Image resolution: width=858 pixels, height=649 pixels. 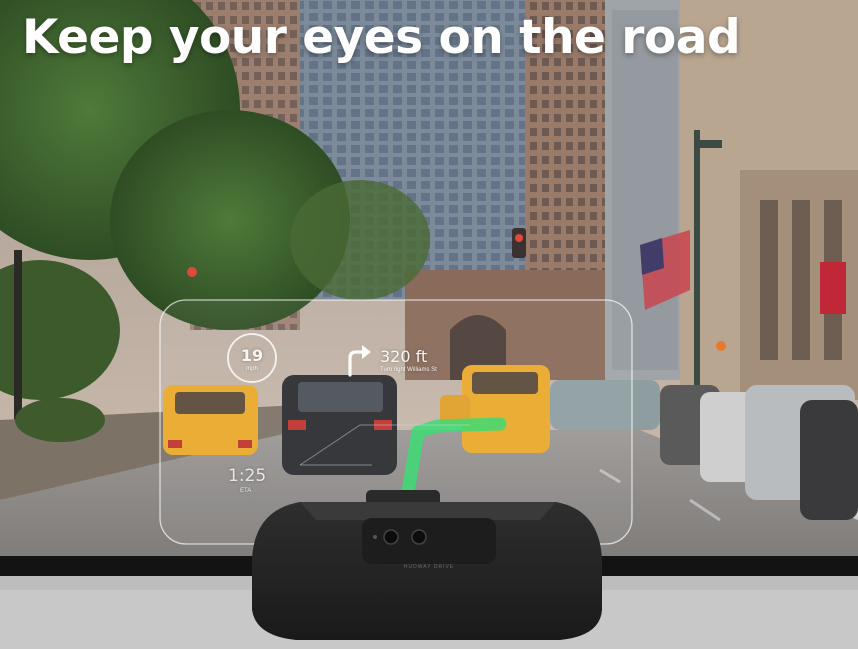 What do you see at coordinates (246, 491) in the screenshot?
I see `hud-eta-label: ETA` at bounding box center [246, 491].